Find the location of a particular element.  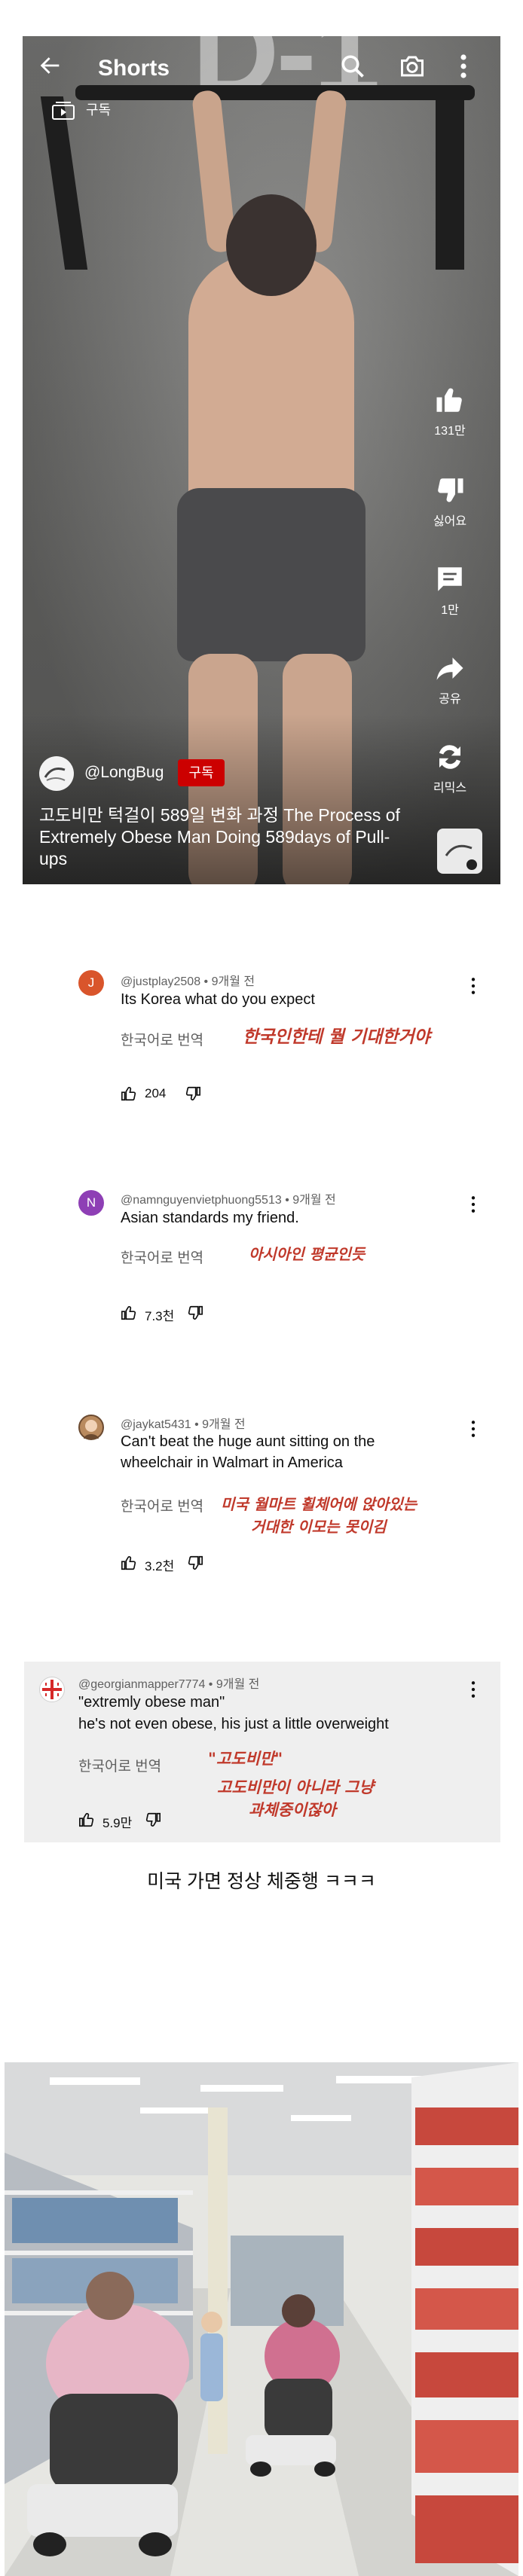

person-head is located at coordinates (271, 245).